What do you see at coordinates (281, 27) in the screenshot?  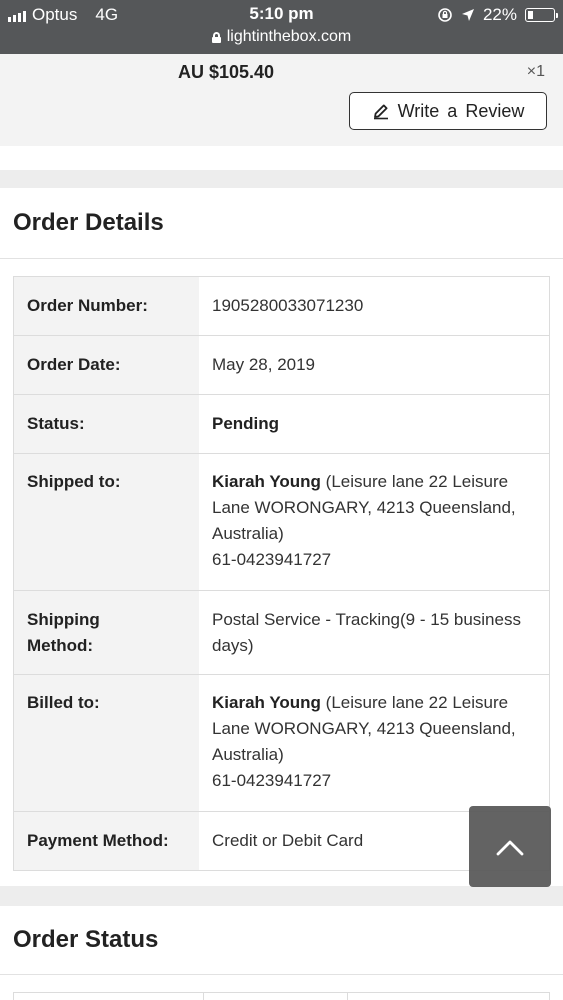 I see `status-bar: Optus 4G 5:10 pm lightinthebox.com 22%` at bounding box center [281, 27].